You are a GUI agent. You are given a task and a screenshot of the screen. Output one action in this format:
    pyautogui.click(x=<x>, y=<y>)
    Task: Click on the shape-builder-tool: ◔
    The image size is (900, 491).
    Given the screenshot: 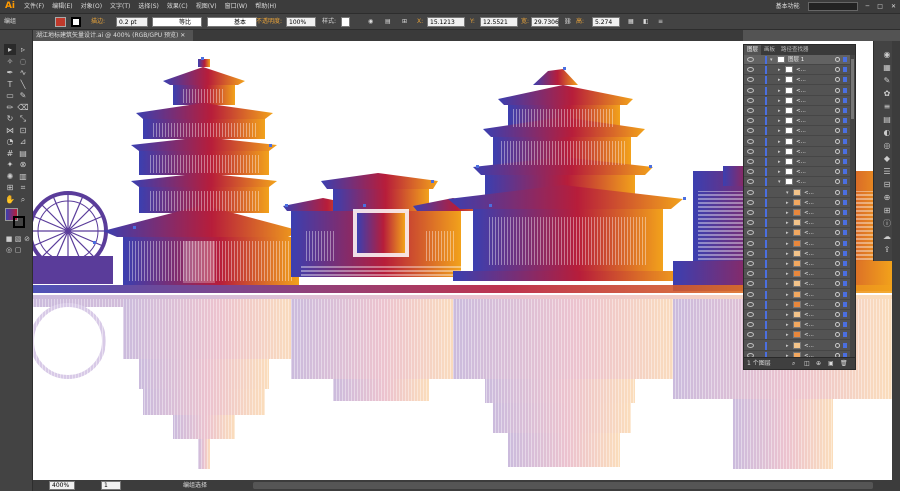 What is the action you would take?
    pyautogui.click(x=10, y=141)
    